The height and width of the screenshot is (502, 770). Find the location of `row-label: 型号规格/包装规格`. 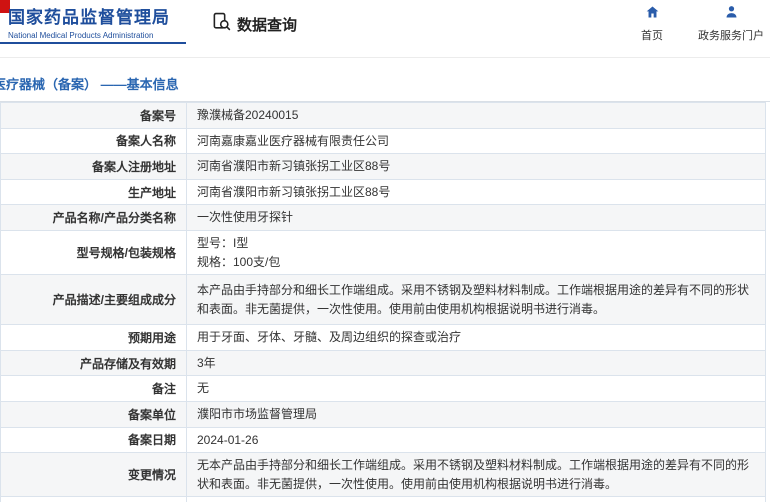

row-label: 型号规格/包装规格 is located at coordinates (93, 252).